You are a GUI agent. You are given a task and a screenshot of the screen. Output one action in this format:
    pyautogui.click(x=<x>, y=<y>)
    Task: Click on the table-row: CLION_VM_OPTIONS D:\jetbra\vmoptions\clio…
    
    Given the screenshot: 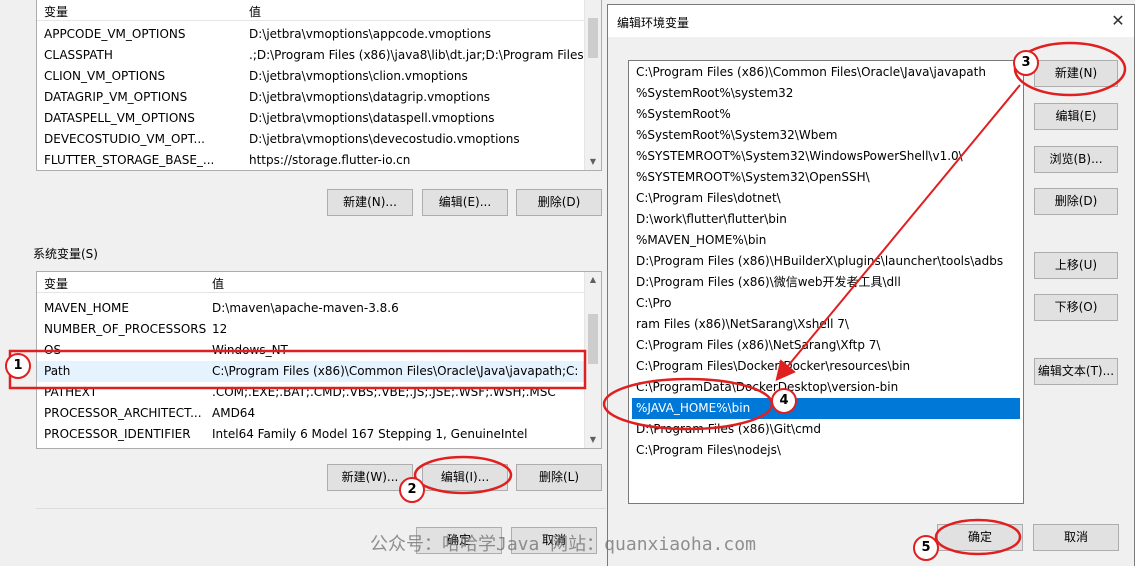 What is the action you would take?
    pyautogui.click(x=311, y=76)
    